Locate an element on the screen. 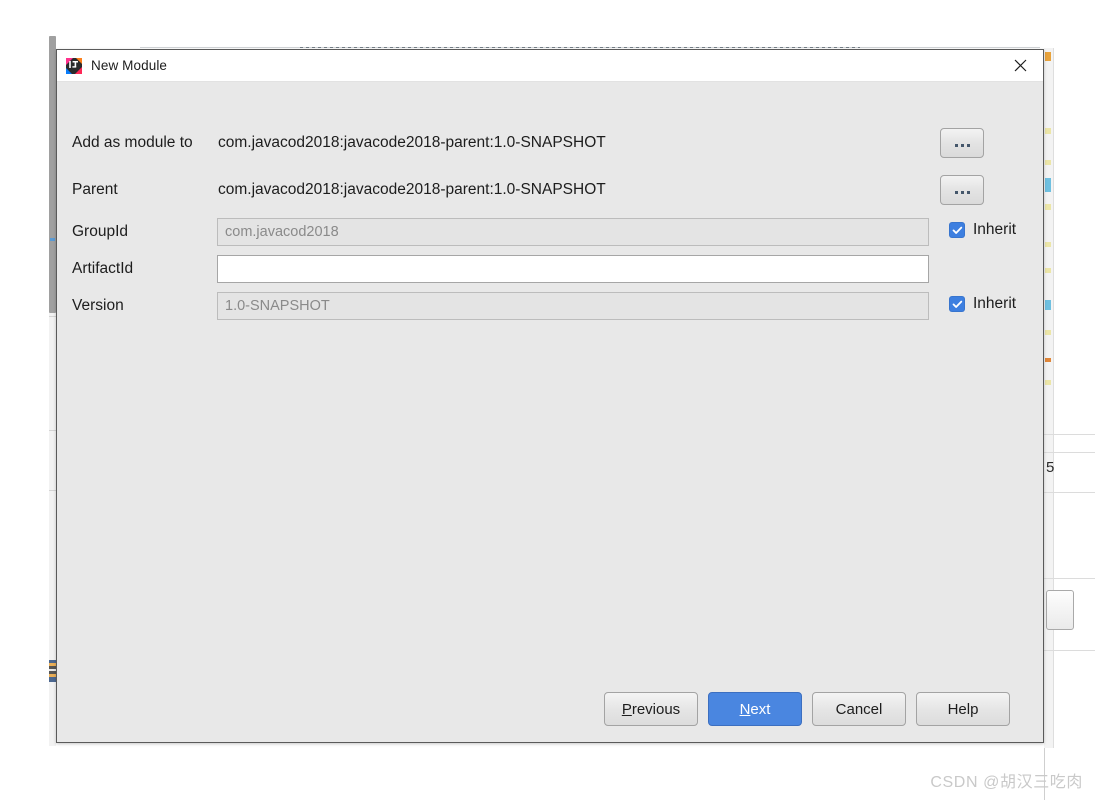 This screenshot has height=800, width=1095. csdn-watermark: CSDN @胡汉三吃肉 is located at coordinates (1006, 782).